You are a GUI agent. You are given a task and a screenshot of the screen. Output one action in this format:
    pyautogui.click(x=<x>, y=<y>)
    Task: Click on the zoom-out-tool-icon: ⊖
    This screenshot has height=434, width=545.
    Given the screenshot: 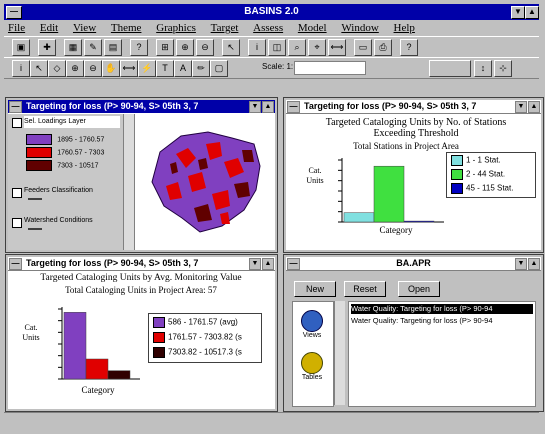 What is the action you would take?
    pyautogui.click(x=93, y=68)
    